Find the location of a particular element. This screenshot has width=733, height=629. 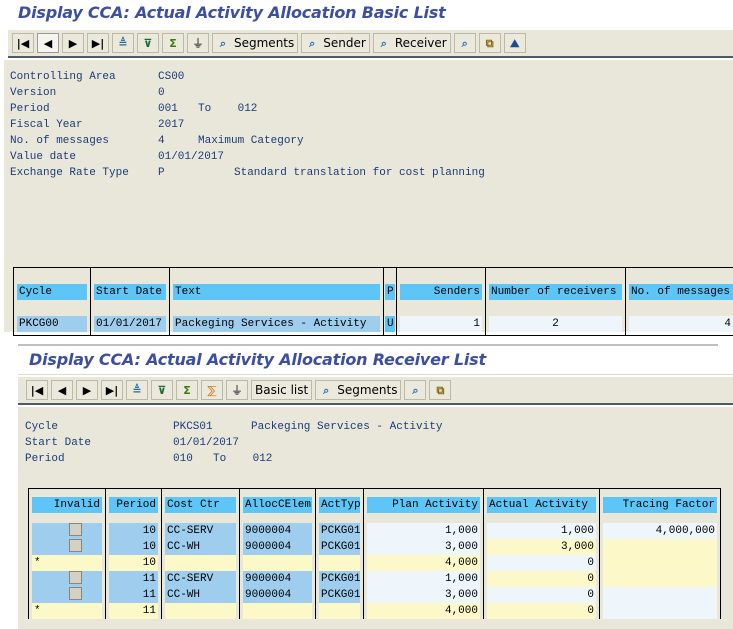

field-value: P is located at coordinates (161, 173).